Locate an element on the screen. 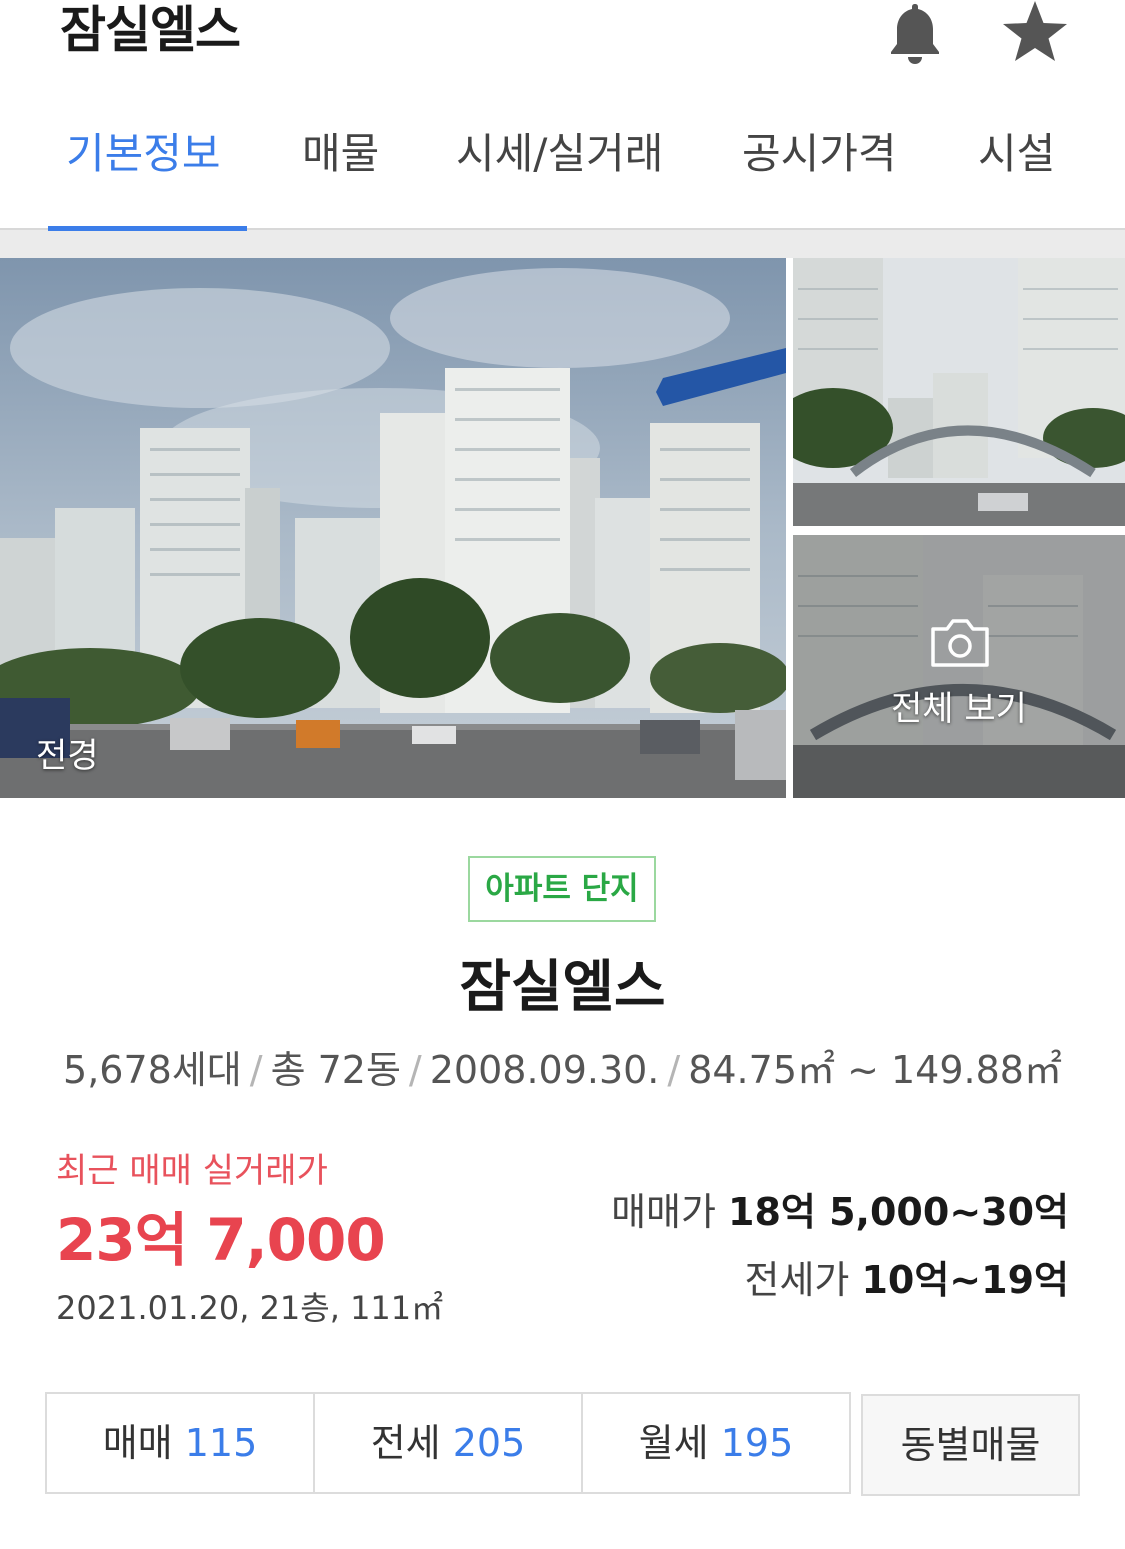 This screenshot has height=1549, width=1125. active-tab-indicator is located at coordinates (147, 228).